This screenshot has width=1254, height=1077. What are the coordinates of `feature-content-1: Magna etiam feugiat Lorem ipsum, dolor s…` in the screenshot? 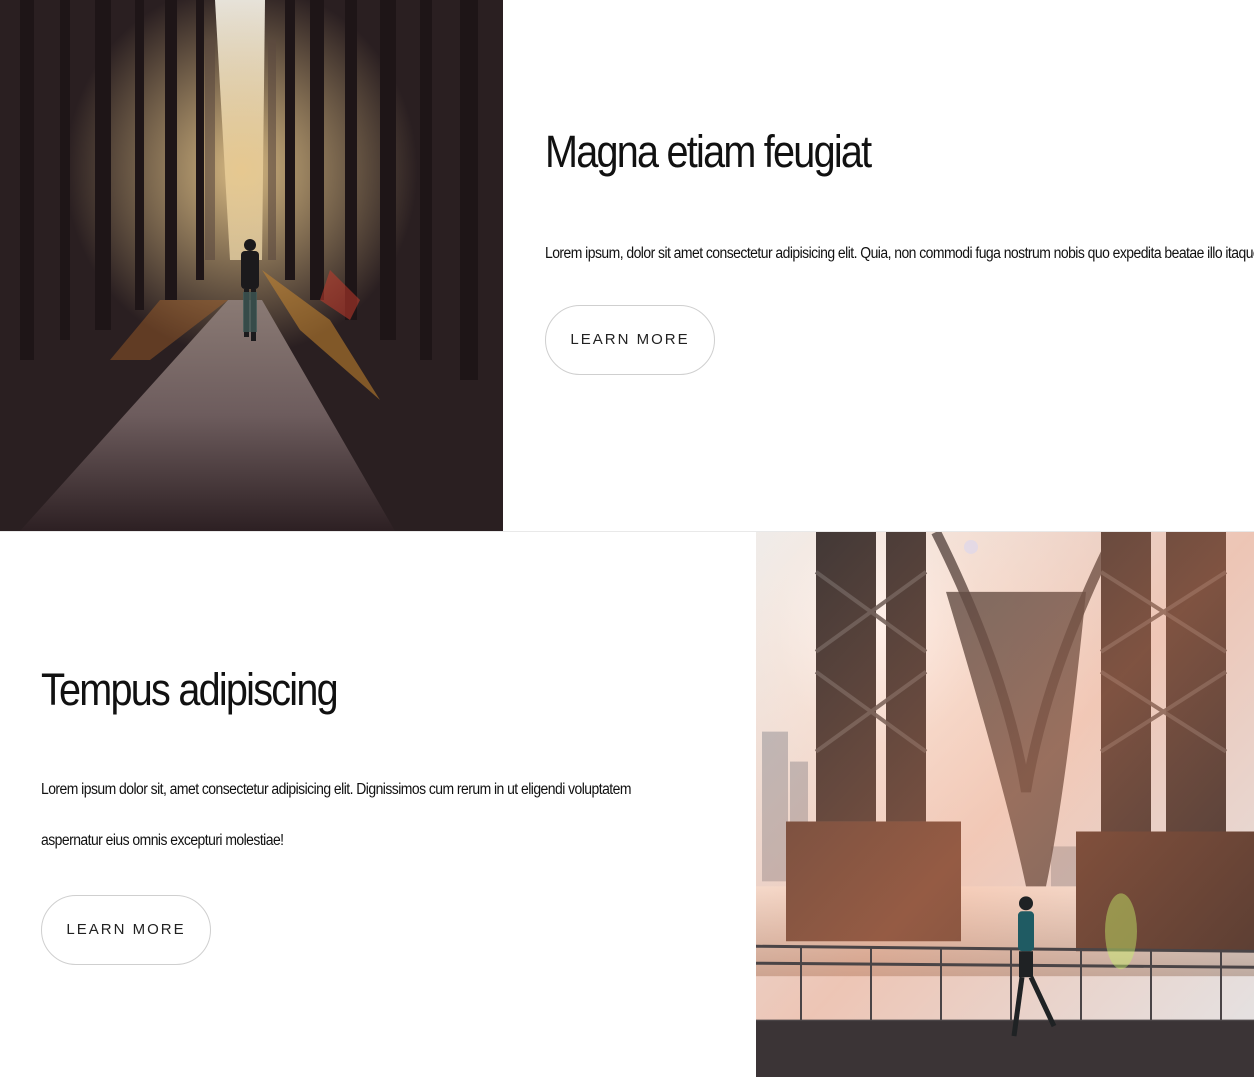 It's located at (899, 250).